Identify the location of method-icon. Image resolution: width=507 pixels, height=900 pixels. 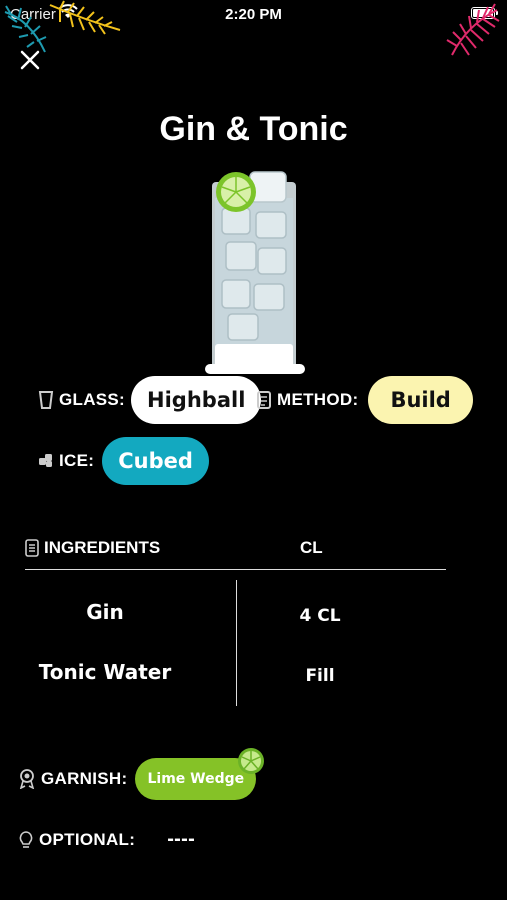
(264, 400).